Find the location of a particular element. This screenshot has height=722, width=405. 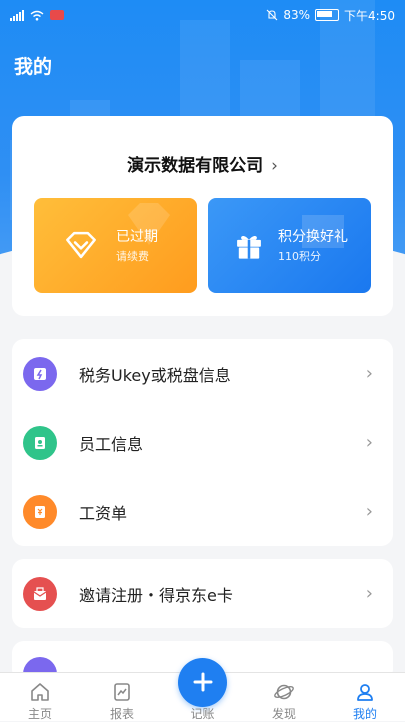

wifi-icon is located at coordinates (37, 15).